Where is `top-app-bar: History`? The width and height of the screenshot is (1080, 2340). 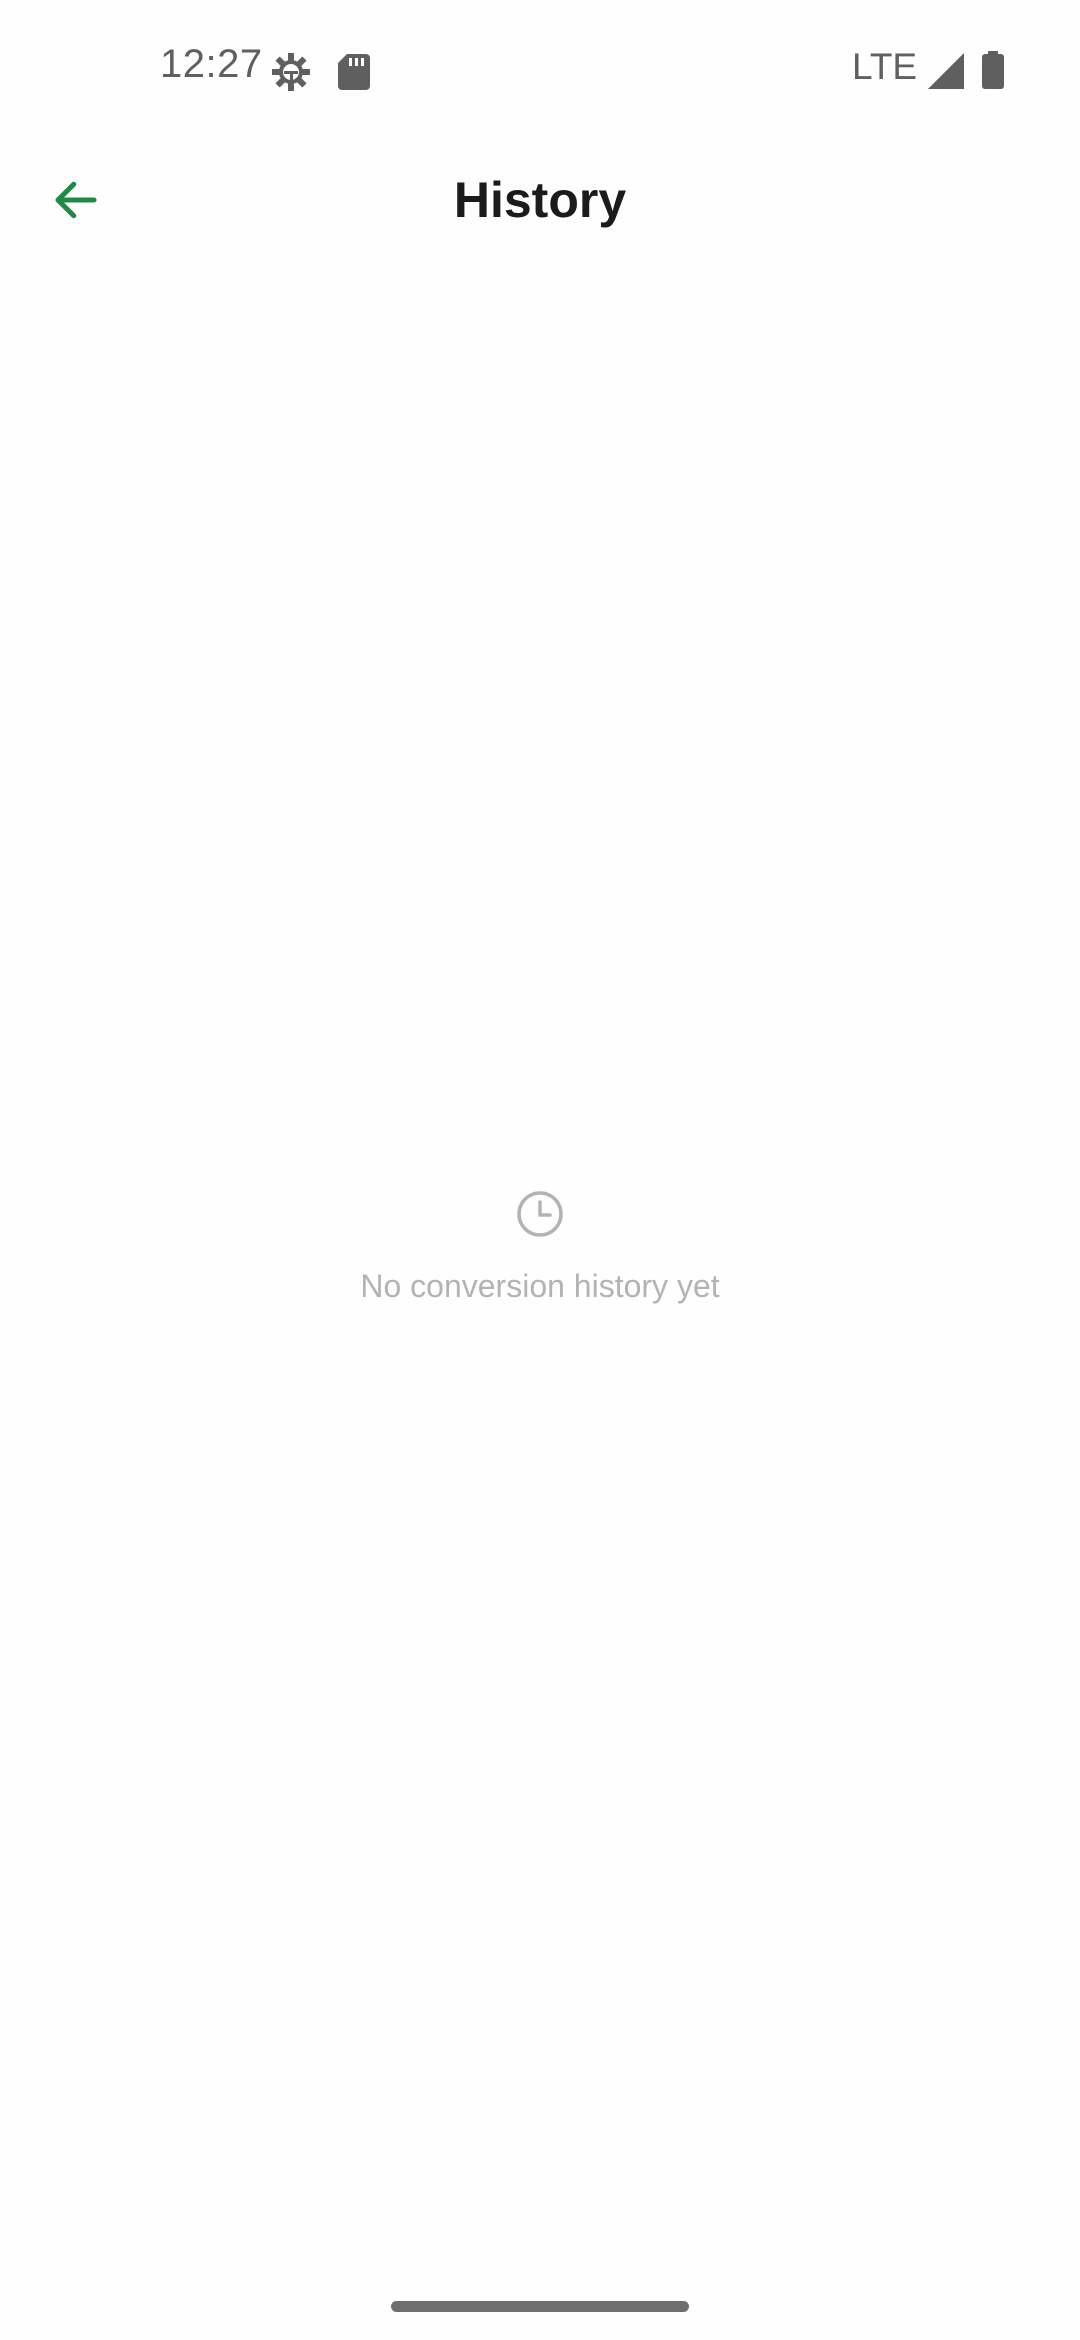
top-app-bar: History is located at coordinates (540, 200).